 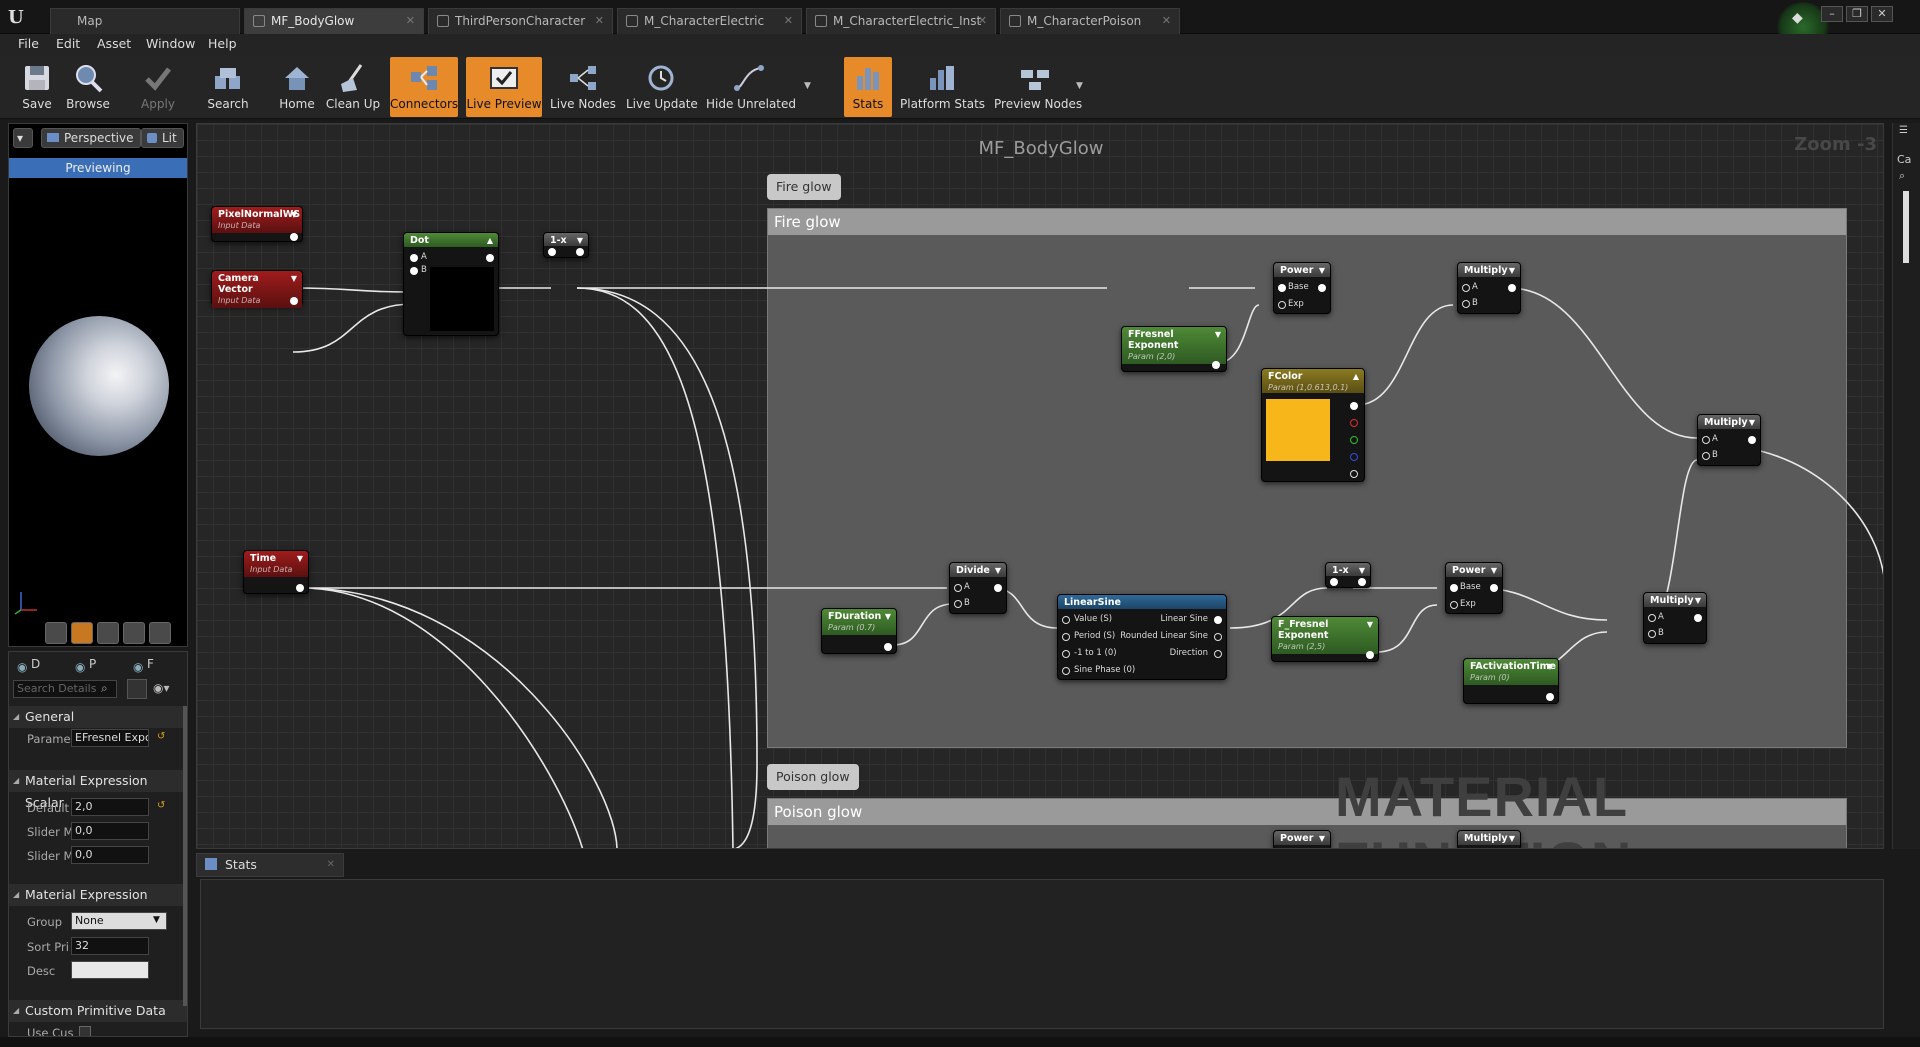 What do you see at coordinates (108, 633) in the screenshot?
I see `plane-preview-icon` at bounding box center [108, 633].